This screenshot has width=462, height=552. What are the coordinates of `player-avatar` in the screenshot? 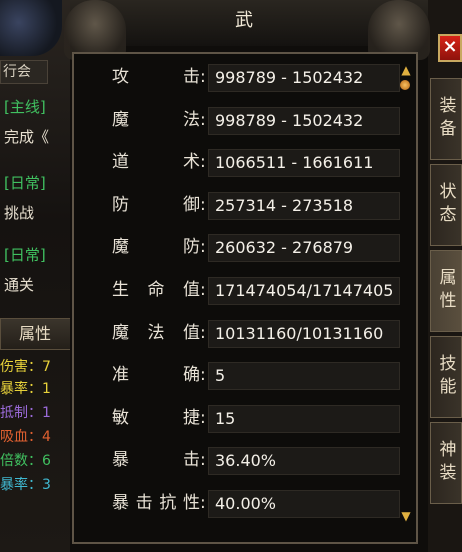 It's located at (31, 28).